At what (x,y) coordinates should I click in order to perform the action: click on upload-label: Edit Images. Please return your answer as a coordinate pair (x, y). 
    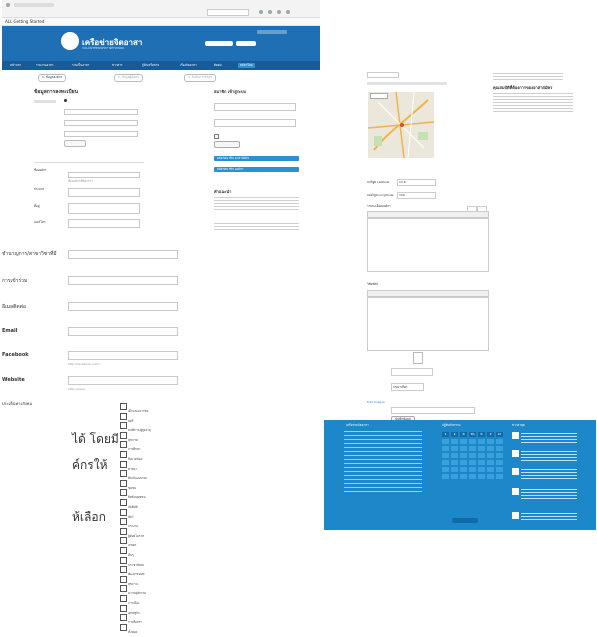
    Looking at the image, I should click on (376, 402).